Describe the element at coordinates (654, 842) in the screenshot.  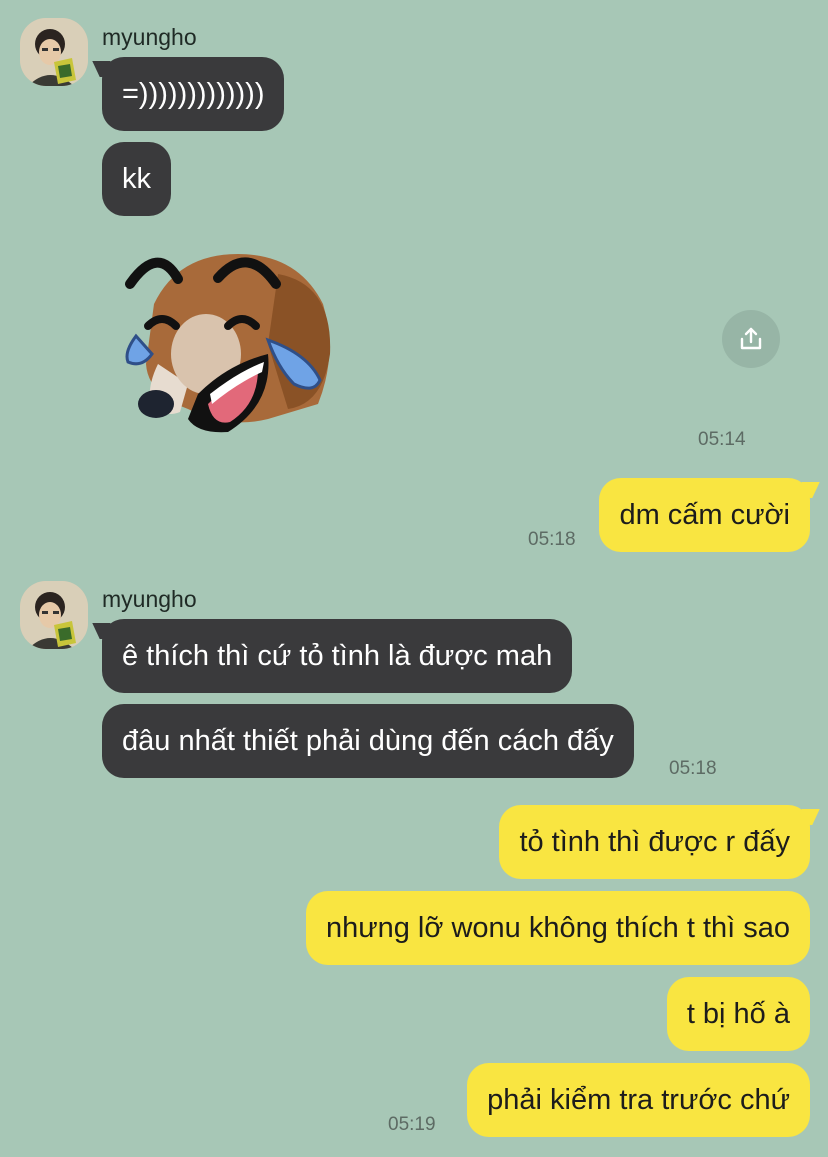
I see `outgoing-message: tỏ tình thì được r đấy` at that location.